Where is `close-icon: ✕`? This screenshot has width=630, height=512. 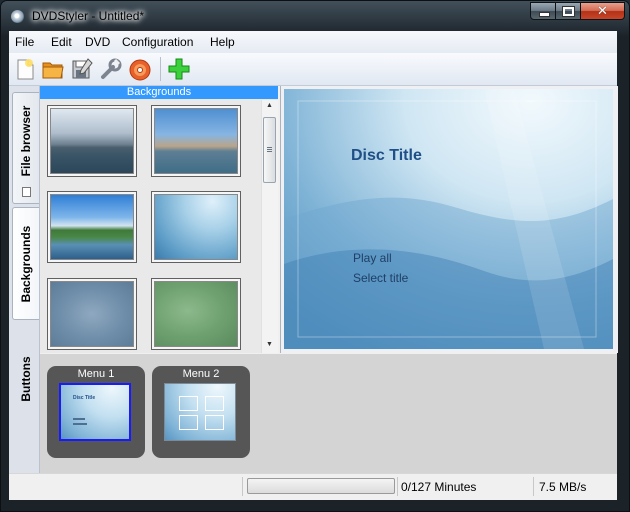 close-icon: ✕ is located at coordinates (602, 11).